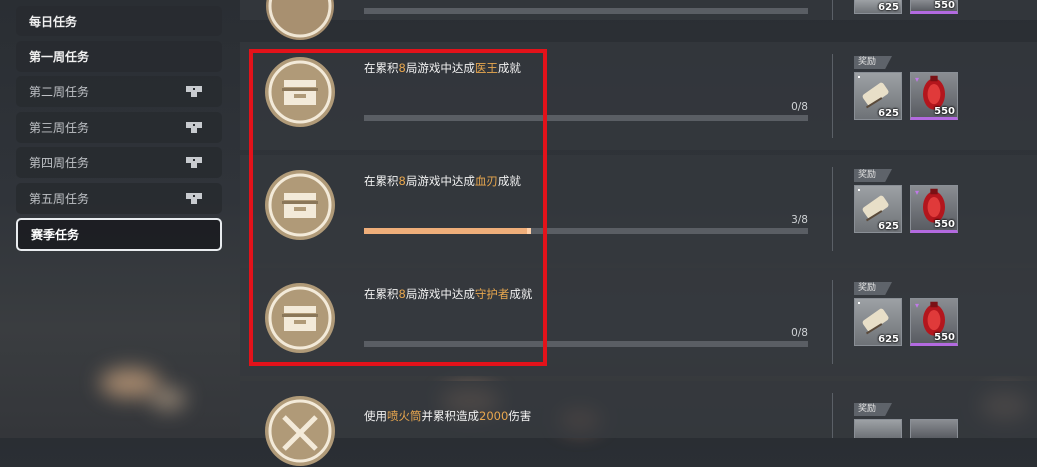 The image size is (1037, 467). What do you see at coordinates (119, 56) in the screenshot?
I see `sidebar-item-week1: 第一周任务` at bounding box center [119, 56].